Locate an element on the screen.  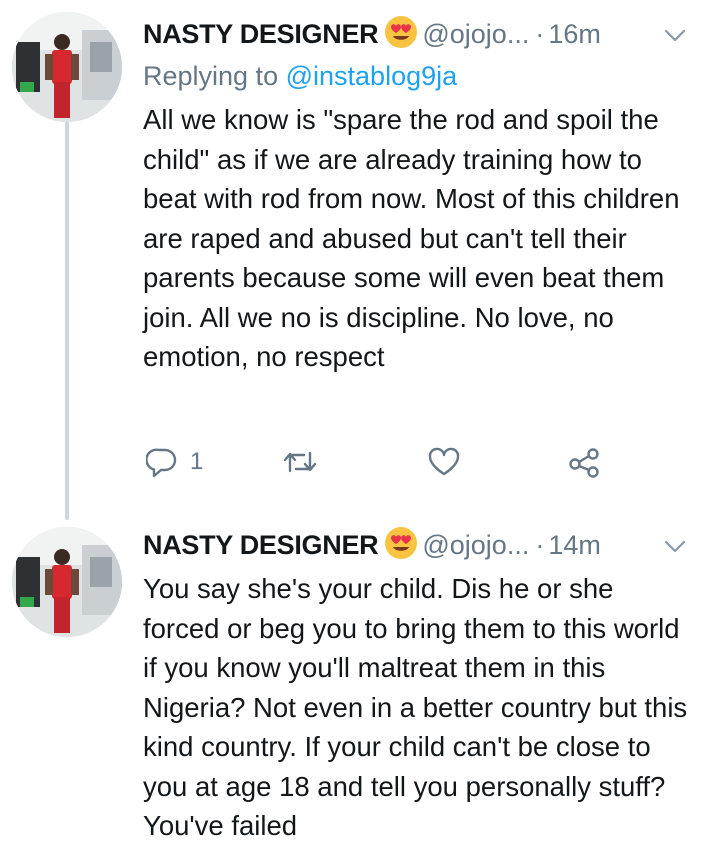
replying-to: Replying to @instablog9ja is located at coordinates (416, 76).